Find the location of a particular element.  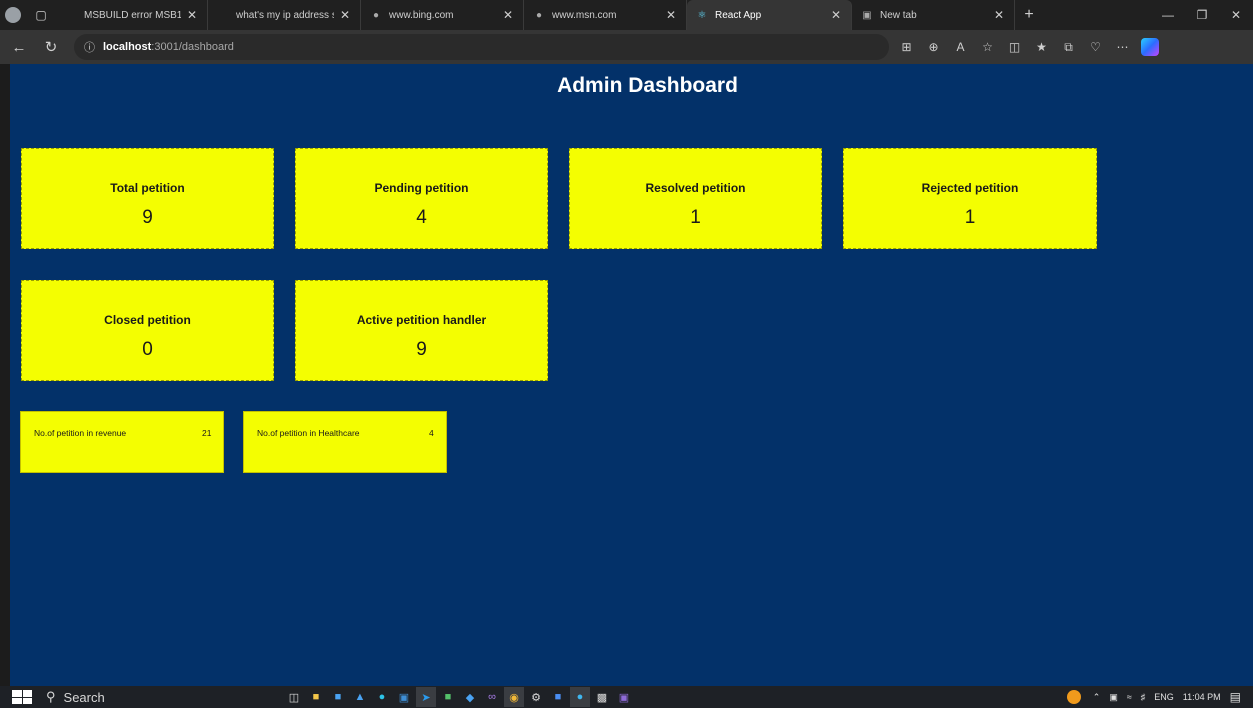

info-icon: ⓘ is located at coordinates (89, 47).